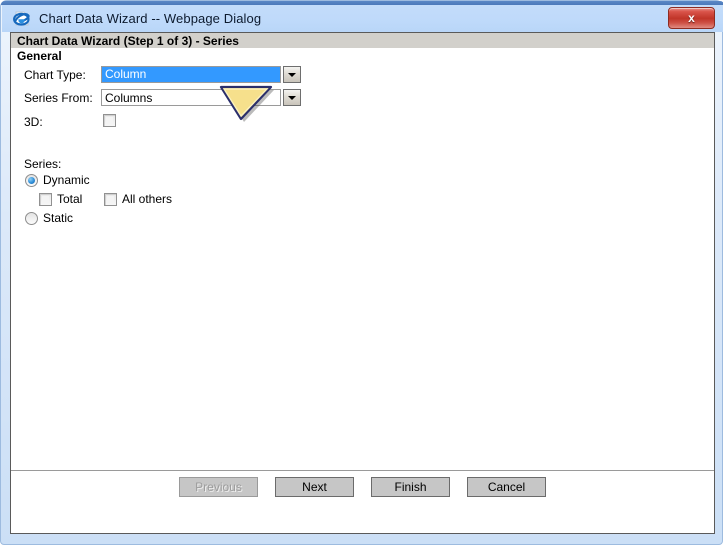 The image size is (723, 545). What do you see at coordinates (362, 40) in the screenshot?
I see `wizard-header-band: Chart Data Wizard (Step 1 of 3) - Series` at bounding box center [362, 40].